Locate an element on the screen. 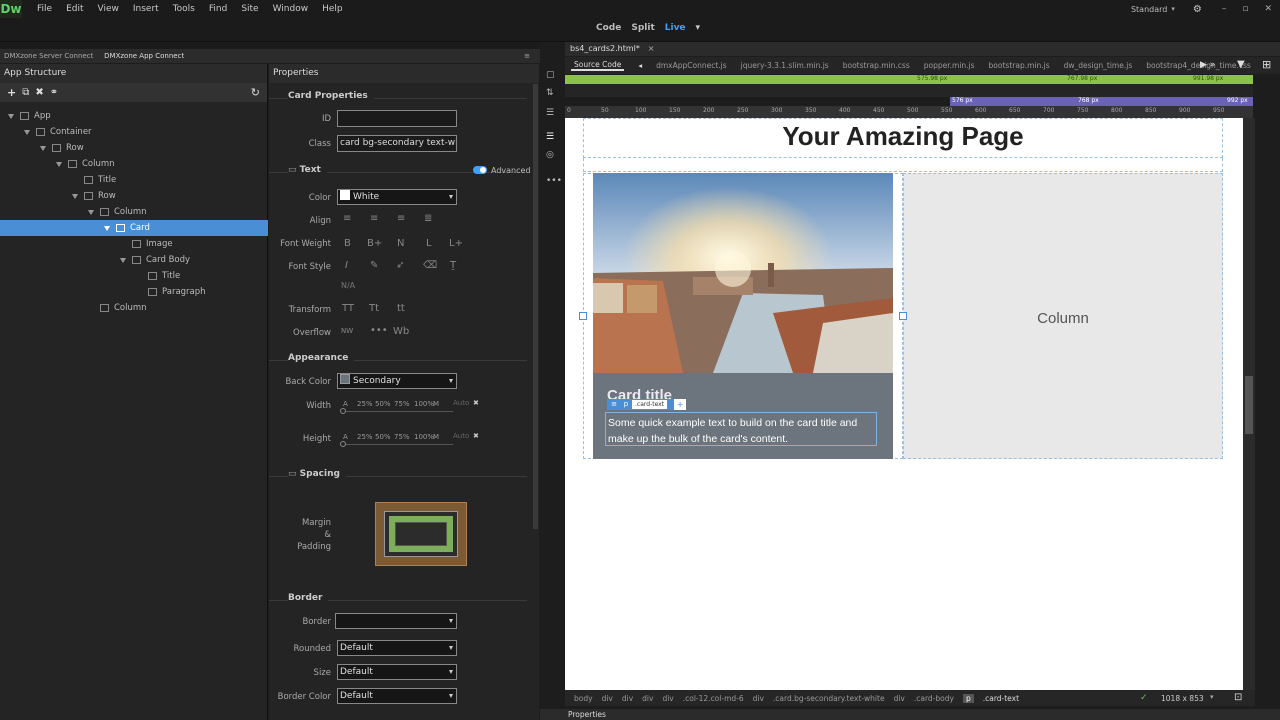 Image resolution: width=1280 pixels, height=720 pixels. font-weight-light: L is located at coordinates (429, 243).